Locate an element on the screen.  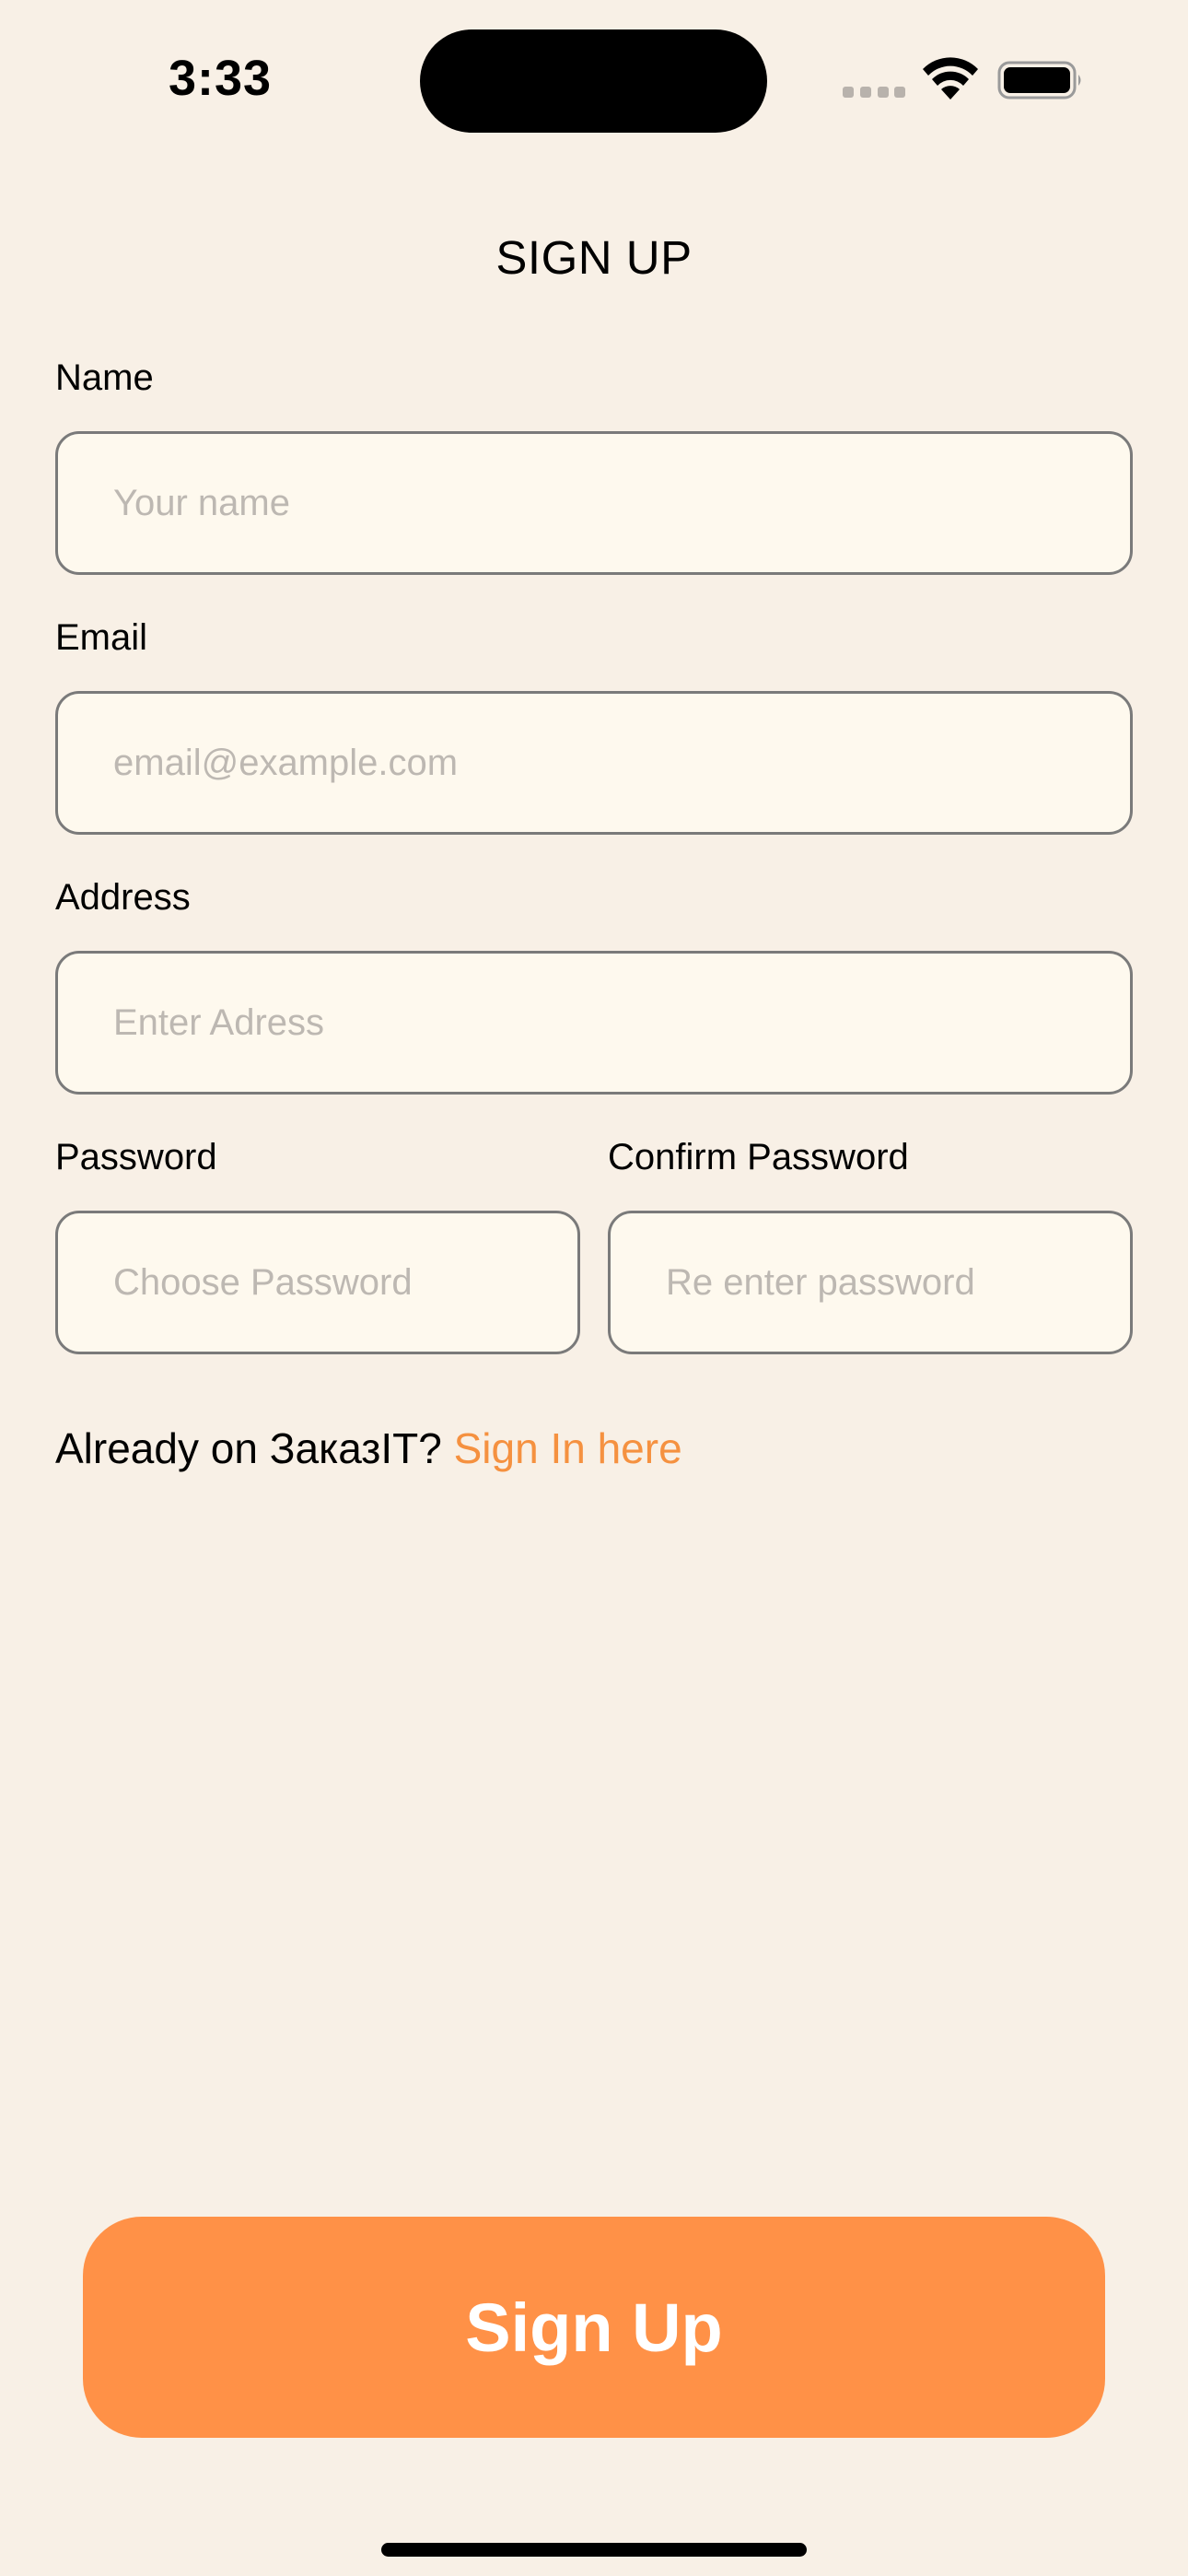
email-label: Email is located at coordinates (101, 637).